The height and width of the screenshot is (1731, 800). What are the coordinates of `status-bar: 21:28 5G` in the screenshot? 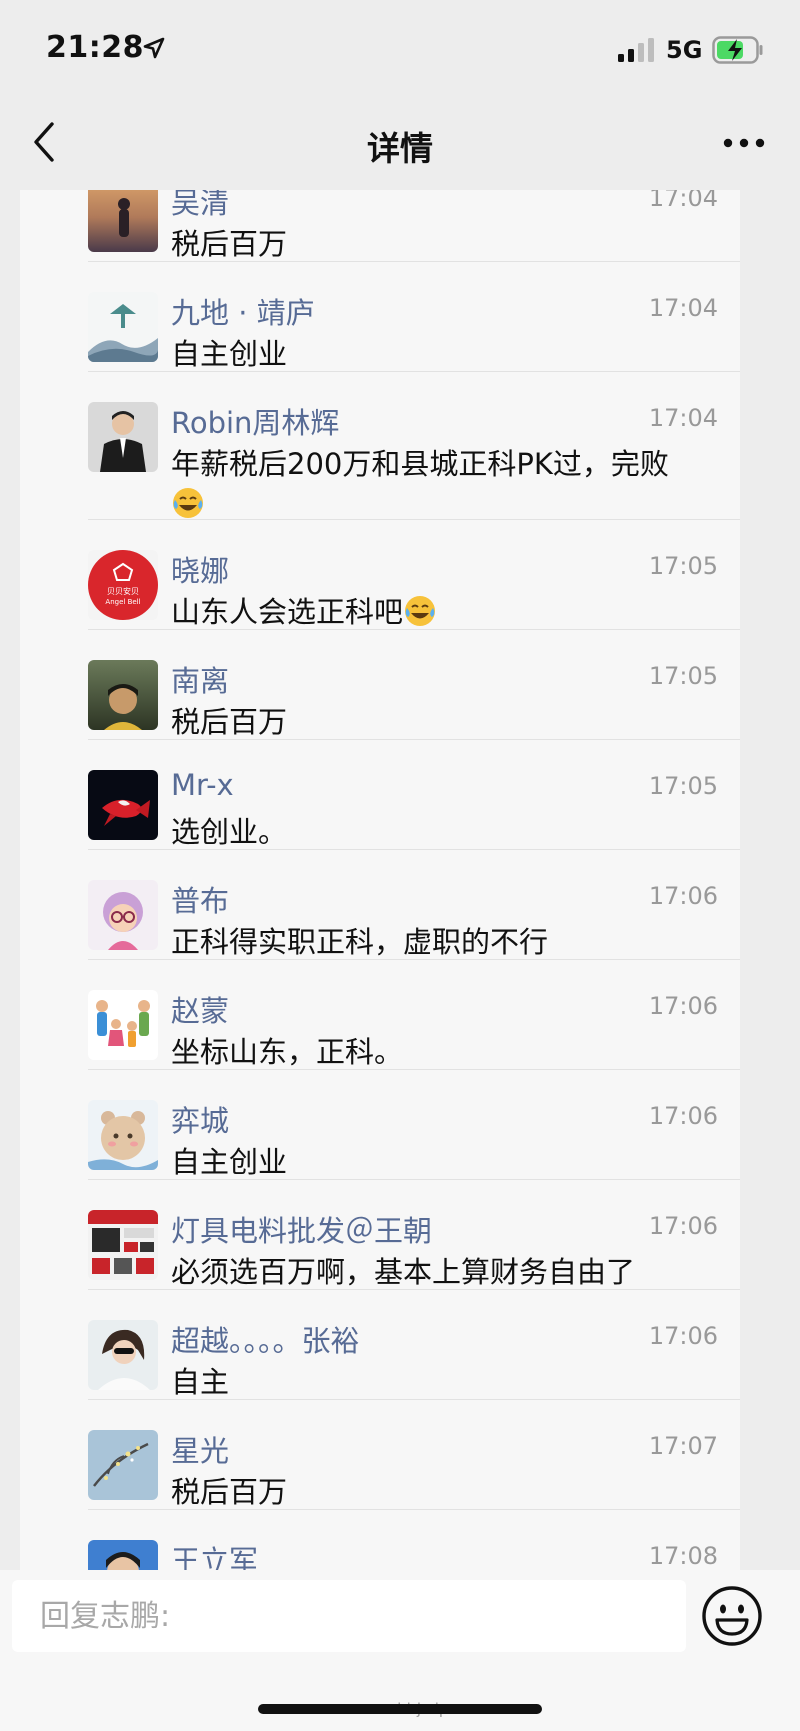 It's located at (400, 50).